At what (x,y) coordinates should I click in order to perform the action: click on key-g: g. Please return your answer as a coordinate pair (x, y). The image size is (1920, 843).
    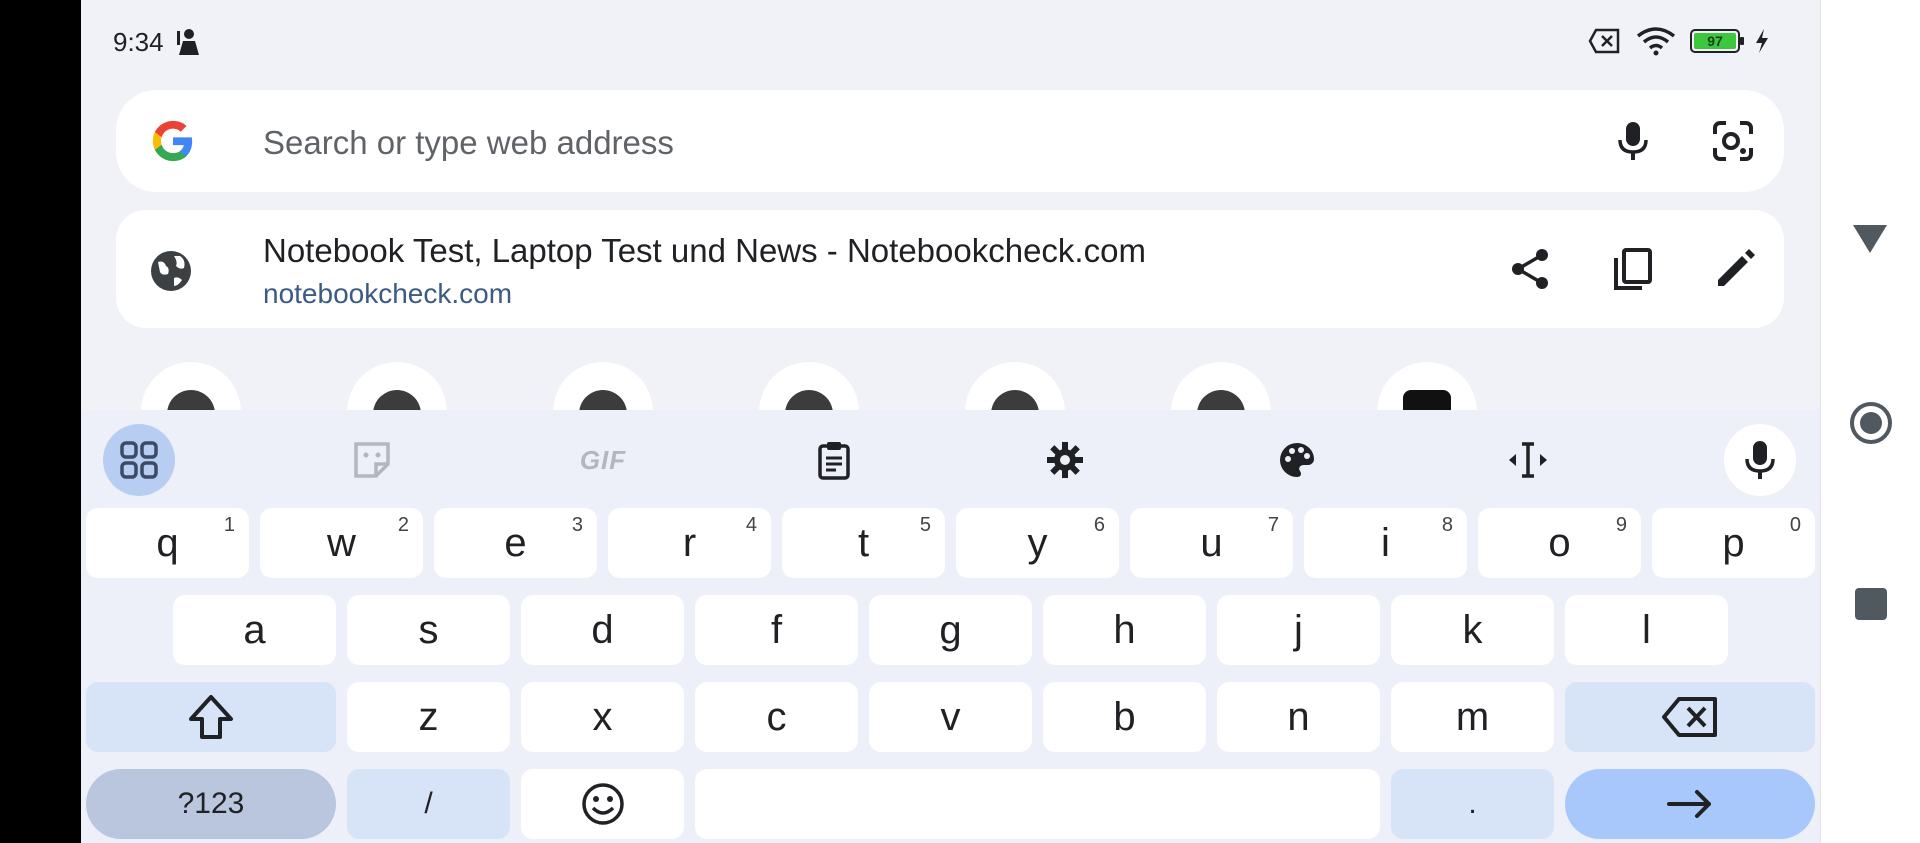
    Looking at the image, I should click on (950, 630).